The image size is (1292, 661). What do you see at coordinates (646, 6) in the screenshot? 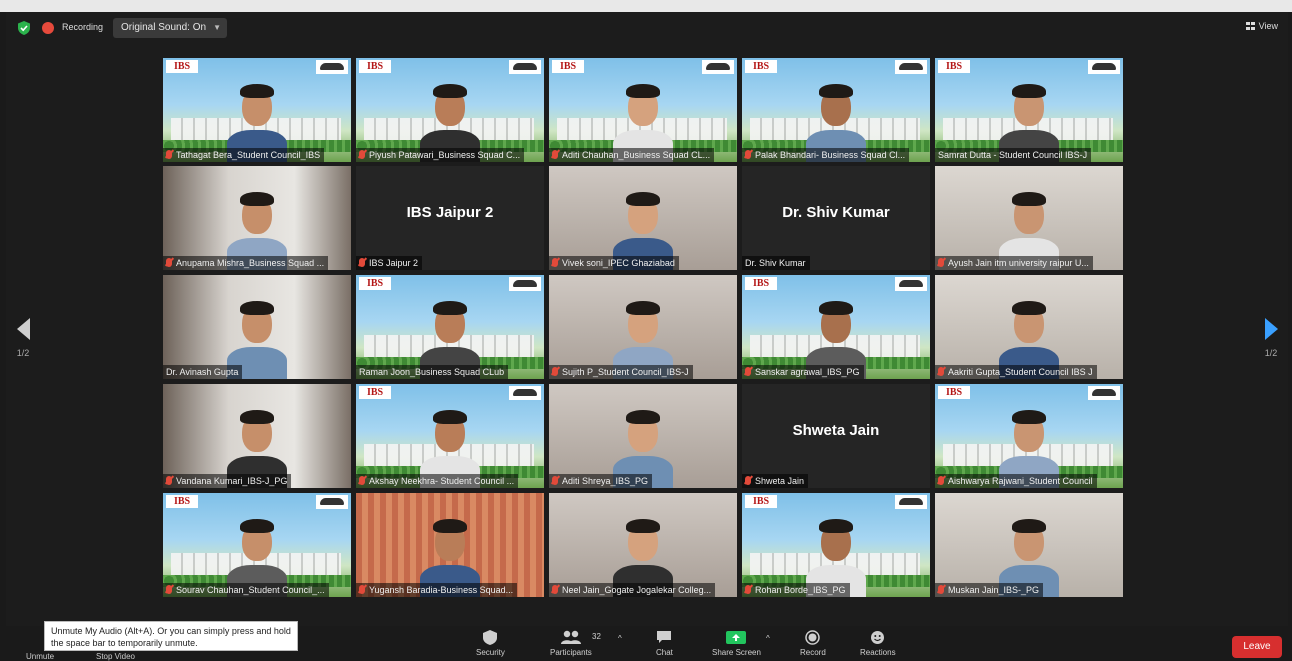
I see `window-top-edge` at bounding box center [646, 6].